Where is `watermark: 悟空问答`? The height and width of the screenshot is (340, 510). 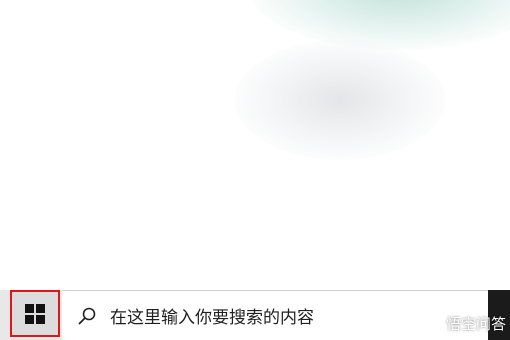
watermark: 悟空问答 is located at coordinates (466, 323).